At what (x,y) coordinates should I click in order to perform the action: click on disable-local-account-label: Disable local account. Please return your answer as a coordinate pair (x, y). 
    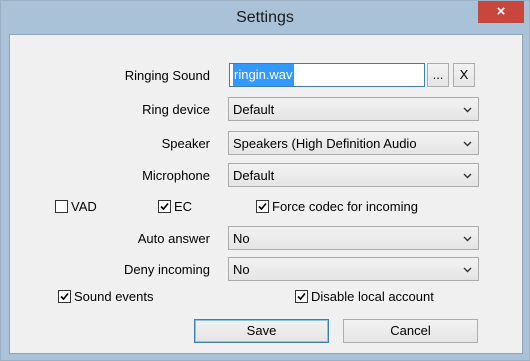
    Looking at the image, I should click on (372, 296).